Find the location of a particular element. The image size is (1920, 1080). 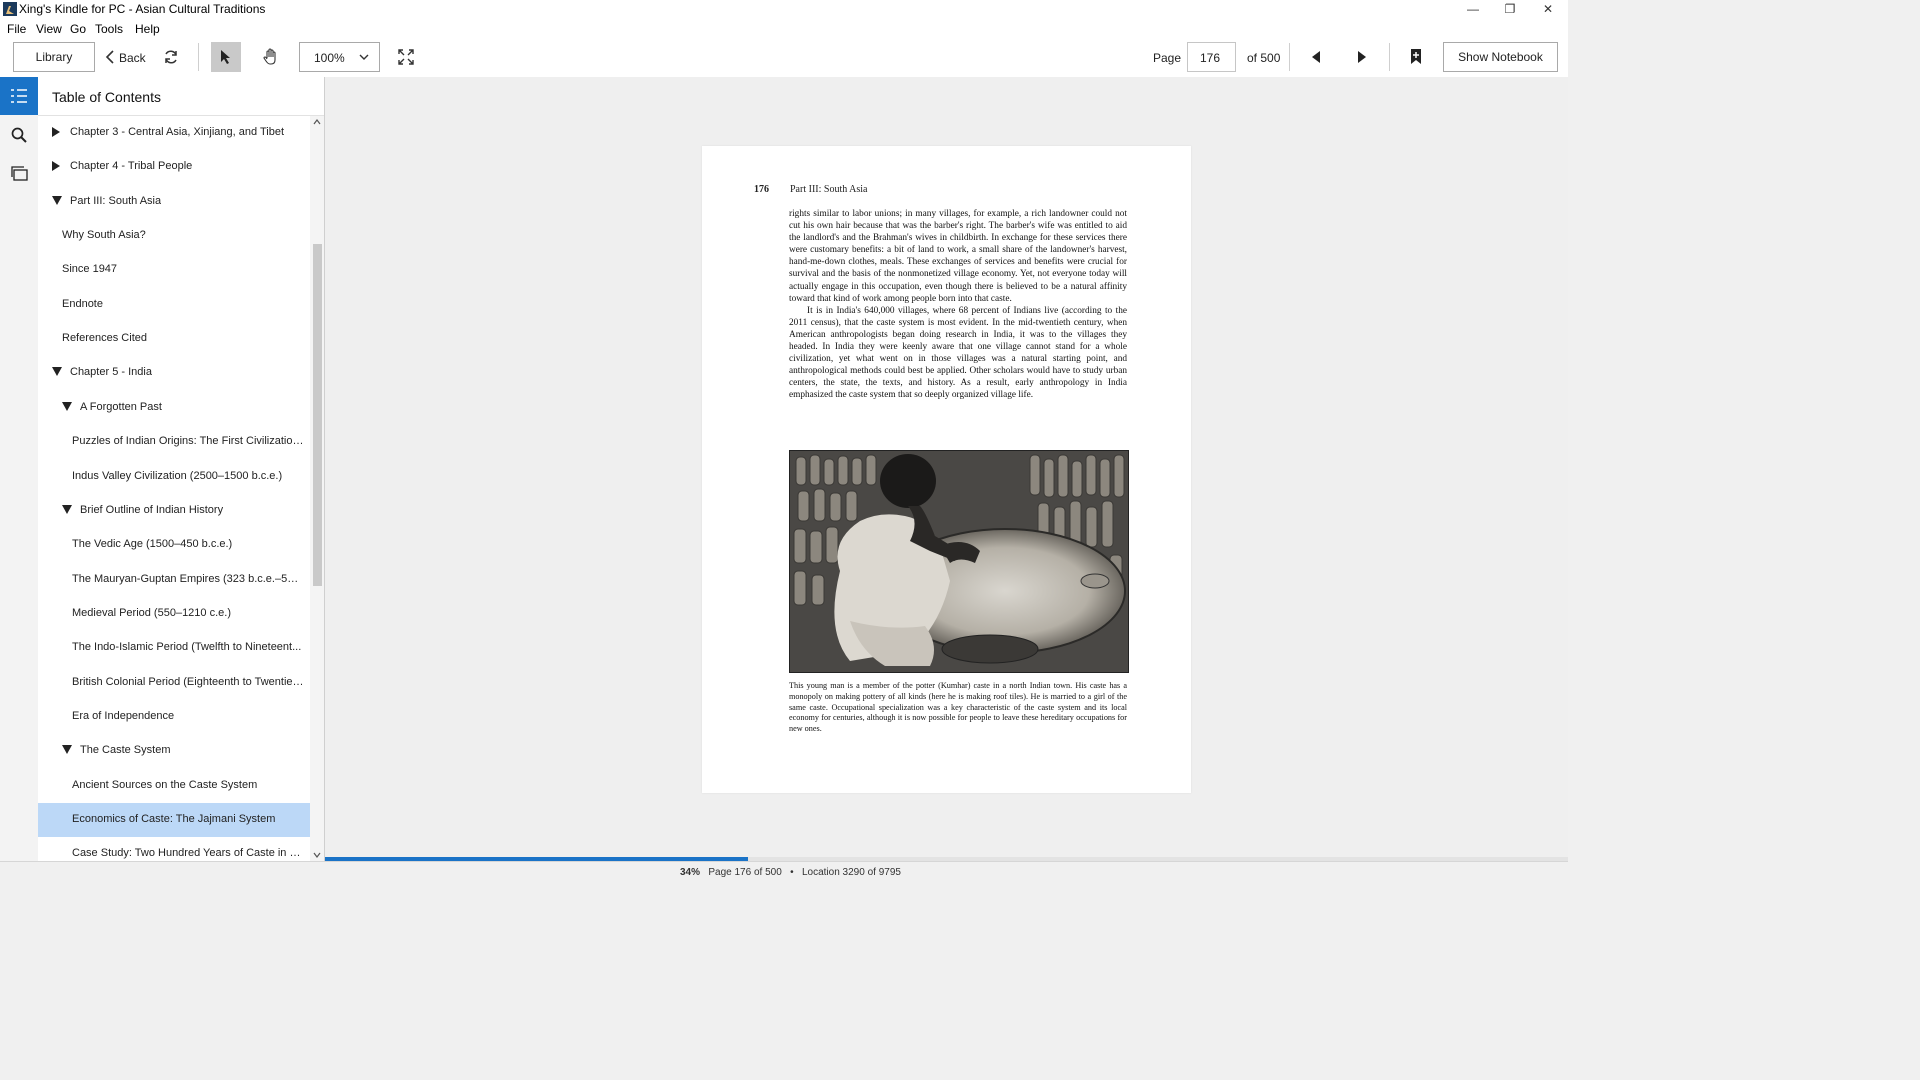

toc-item: The Vedic Age (1500–450 b.c.e.) is located at coordinates (174, 545).